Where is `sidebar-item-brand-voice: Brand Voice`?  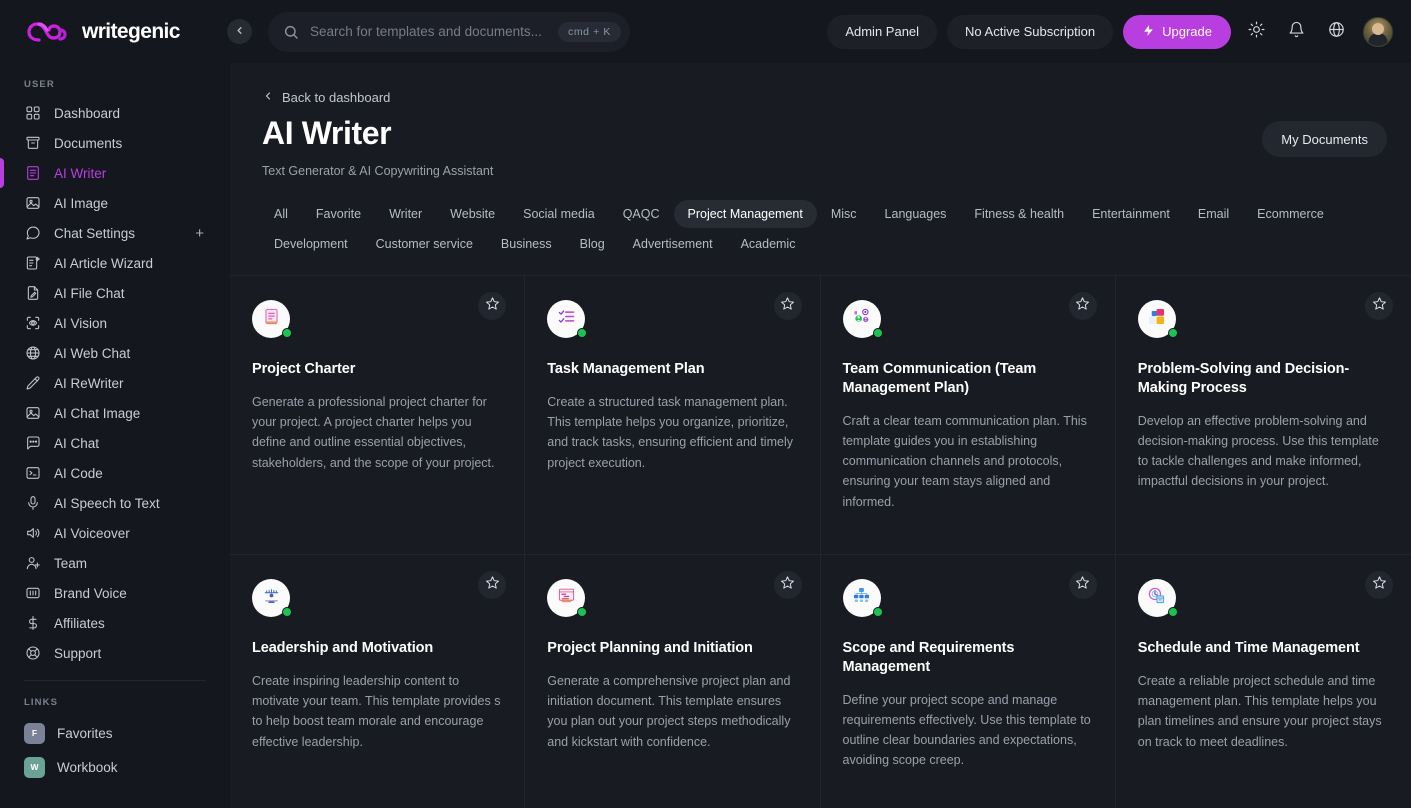
sidebar-item-brand-voice: Brand Voice is located at coordinates (115, 593).